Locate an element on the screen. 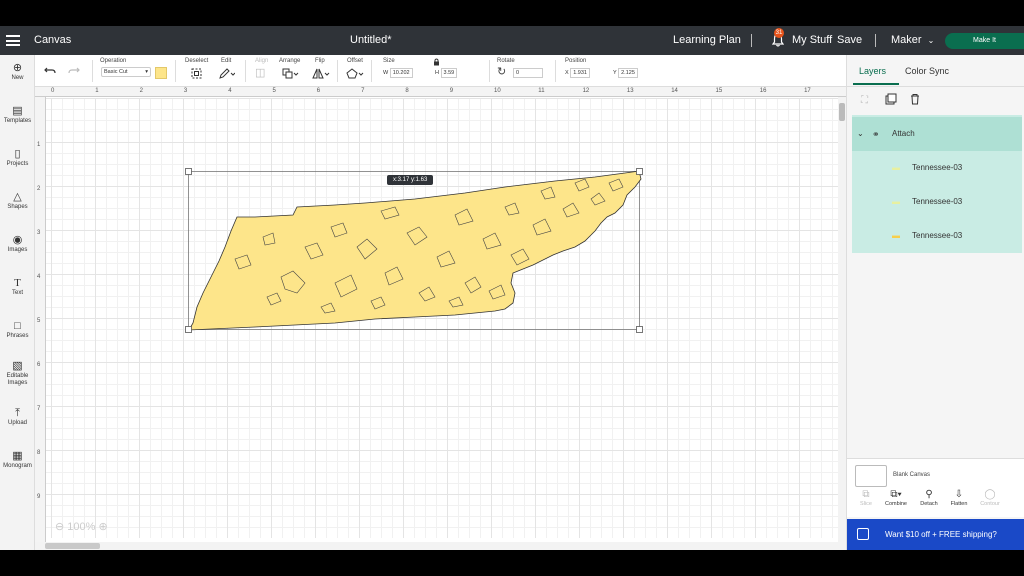 The width and height of the screenshot is (1024, 576). lightbulb-icon: ◉ is located at coordinates (17, 240).